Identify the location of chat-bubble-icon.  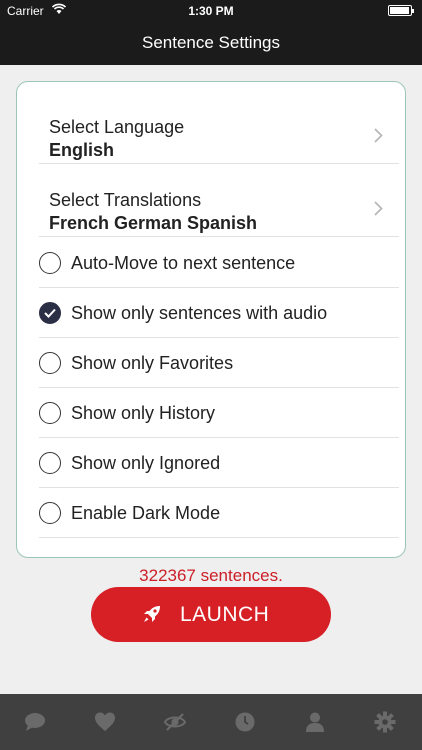
(35, 722).